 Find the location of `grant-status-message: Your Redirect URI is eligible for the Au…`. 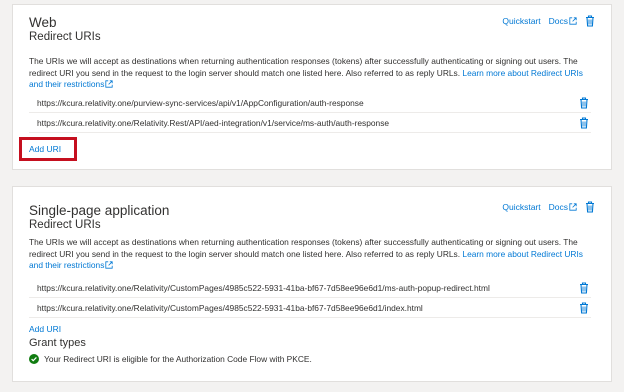

grant-status-message: Your Redirect URI is eligible for the Au… is located at coordinates (170, 359).